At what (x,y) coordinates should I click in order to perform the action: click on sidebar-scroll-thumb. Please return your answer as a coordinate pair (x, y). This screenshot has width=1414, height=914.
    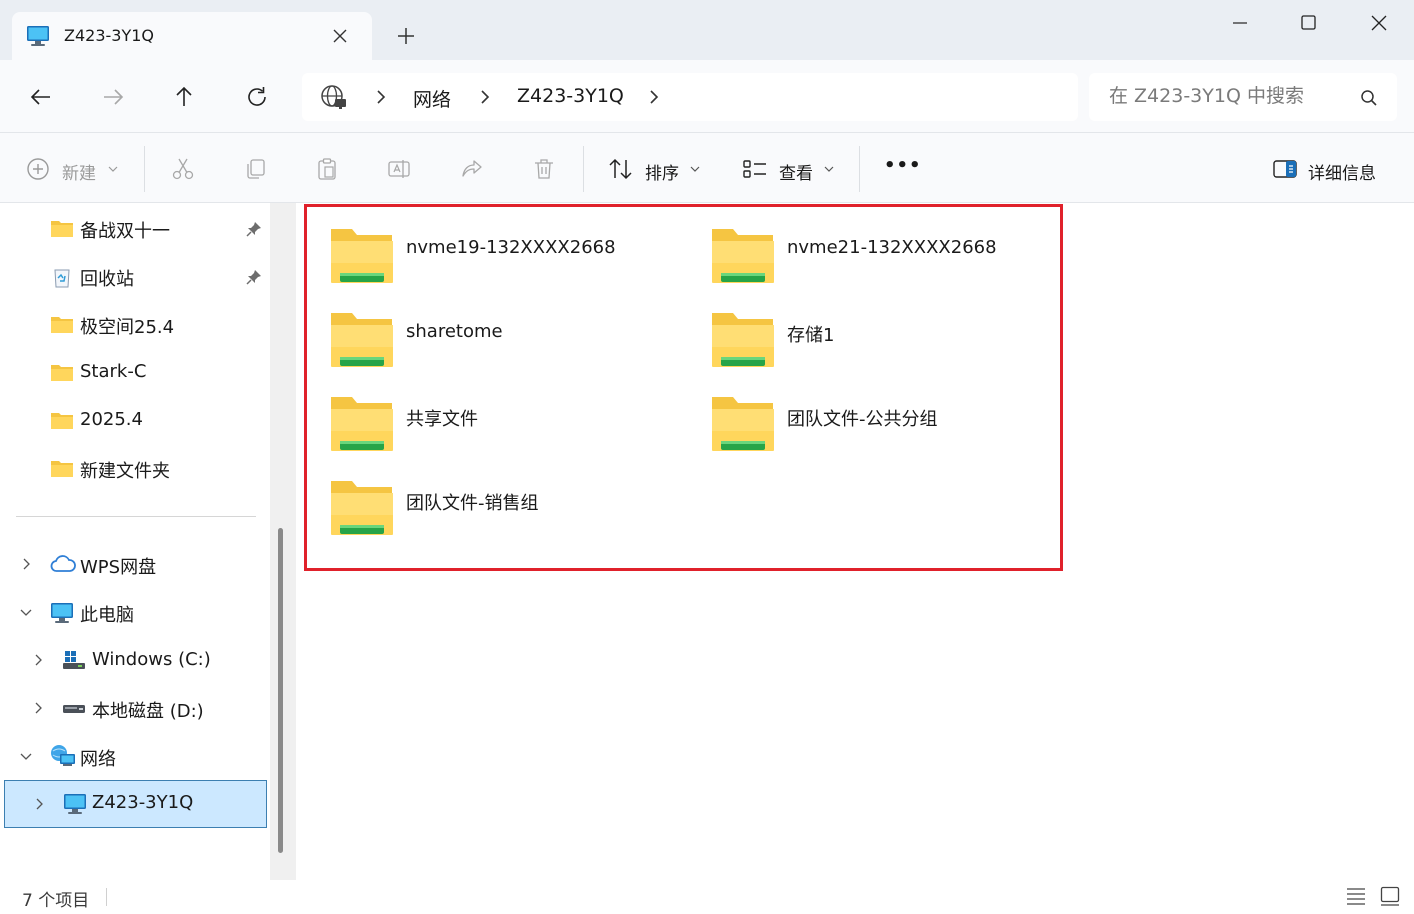
    Looking at the image, I should click on (280, 690).